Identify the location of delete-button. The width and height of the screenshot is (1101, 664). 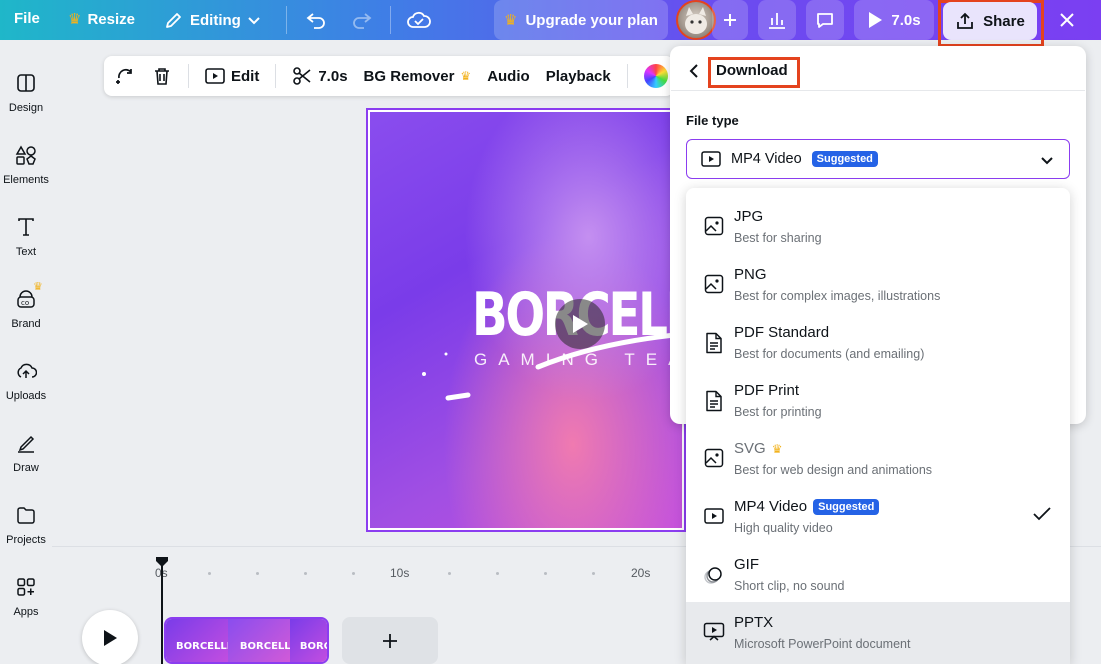
(162, 76).